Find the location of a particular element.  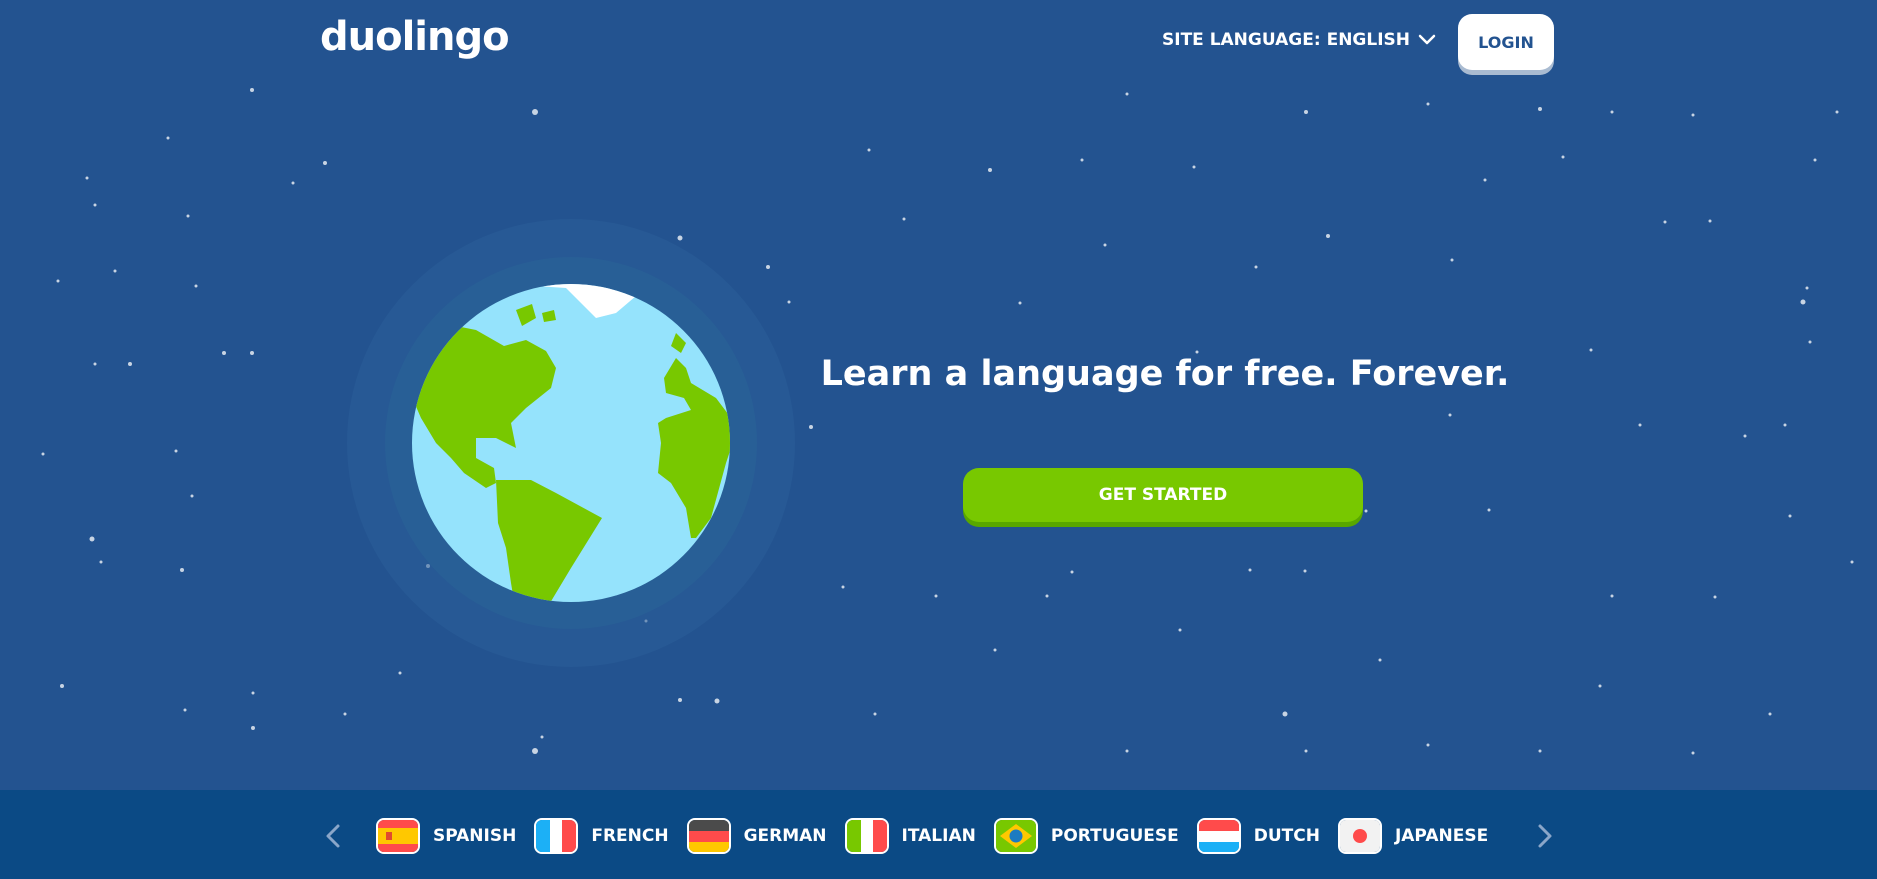

language-name: FRENCH is located at coordinates (630, 836).